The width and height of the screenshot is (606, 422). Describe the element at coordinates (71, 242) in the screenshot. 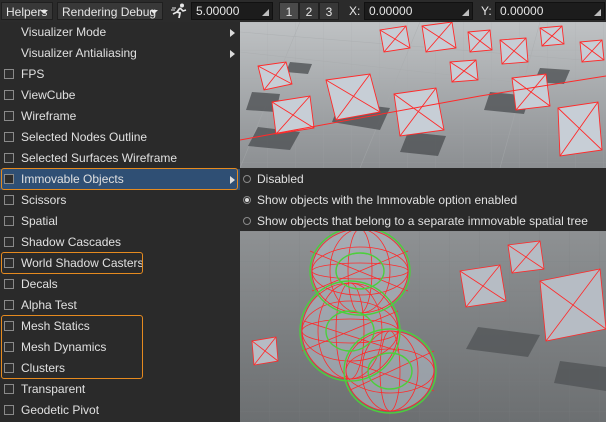

I see `menu-item-label: Shadow Cascades` at that location.